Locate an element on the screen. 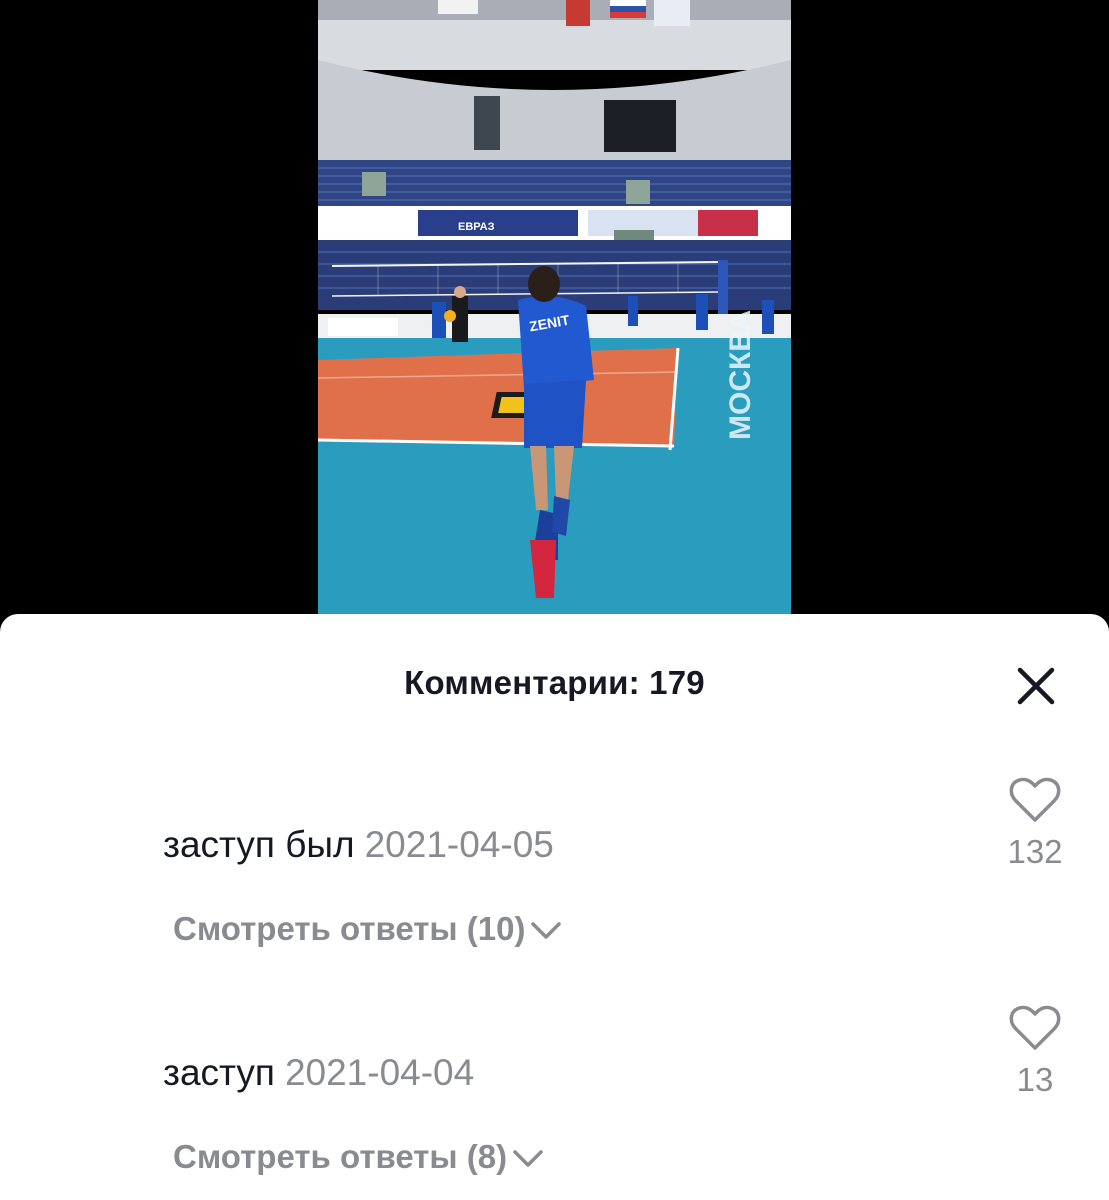  close-icon is located at coordinates (1036, 686).